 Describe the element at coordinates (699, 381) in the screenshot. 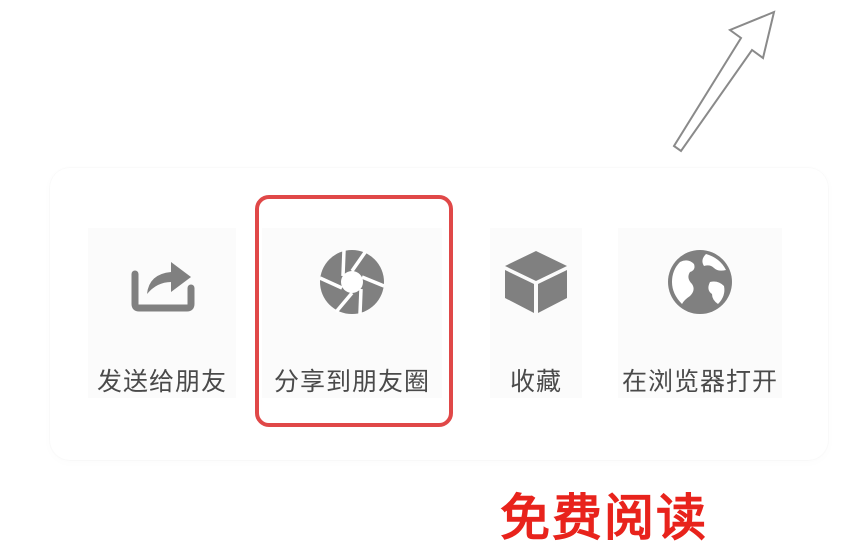

I see `open-in-browser-label: 在浏览器打开` at that location.